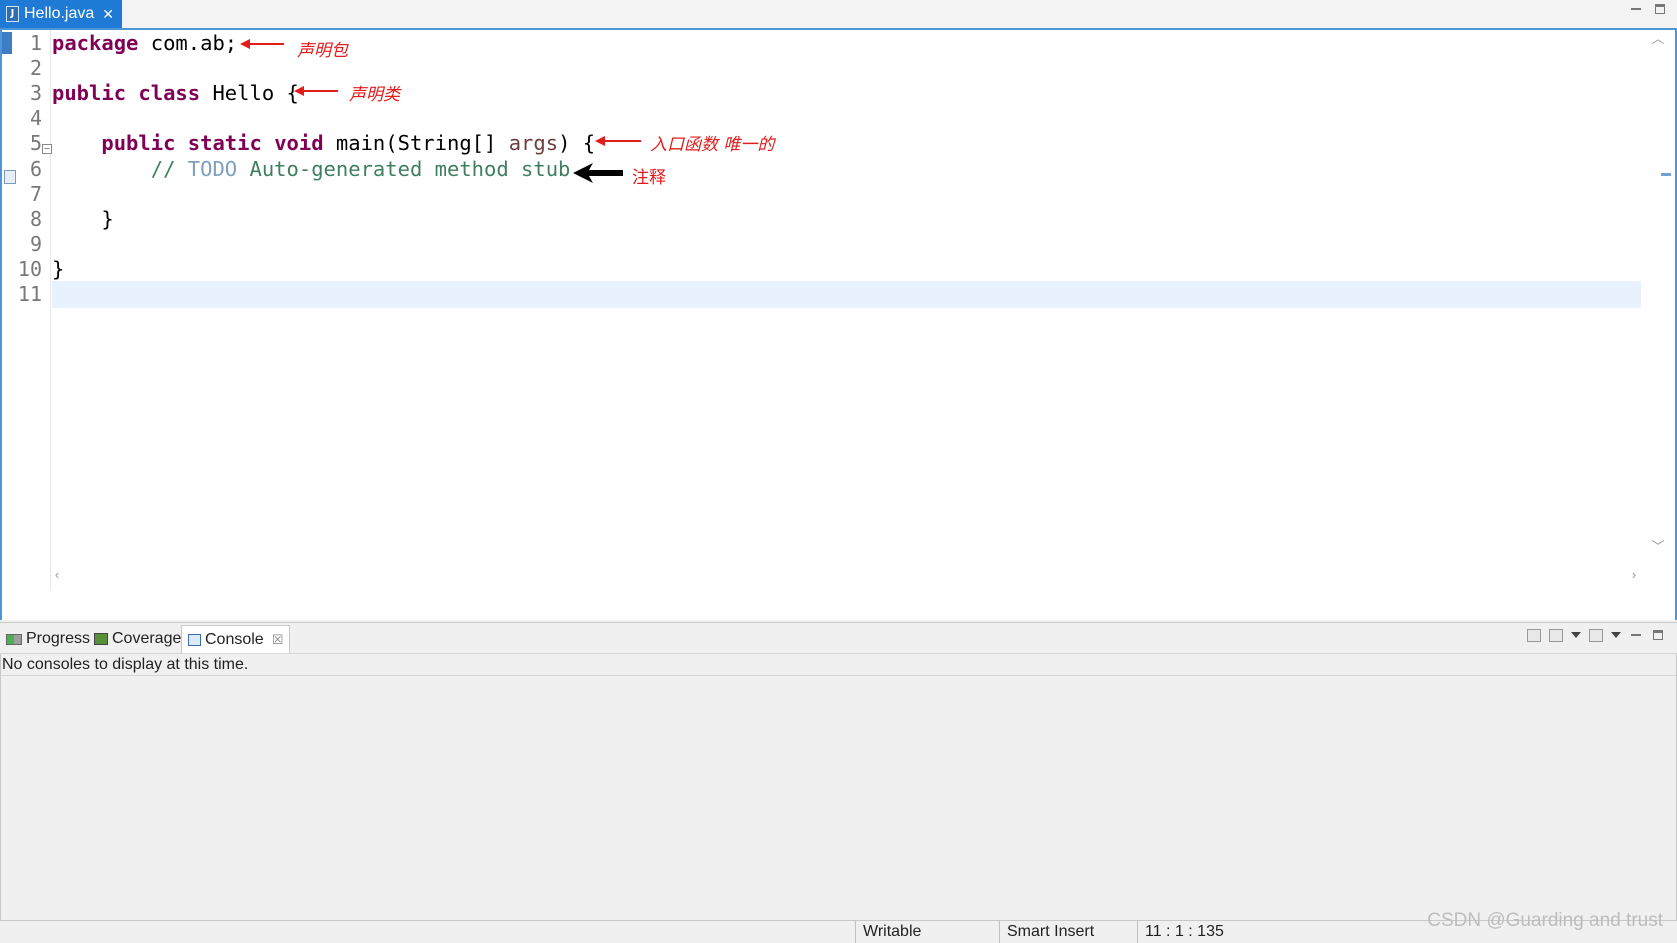 This screenshot has height=943, width=1677. Describe the element at coordinates (194, 639) in the screenshot. I see `console-icon` at that location.